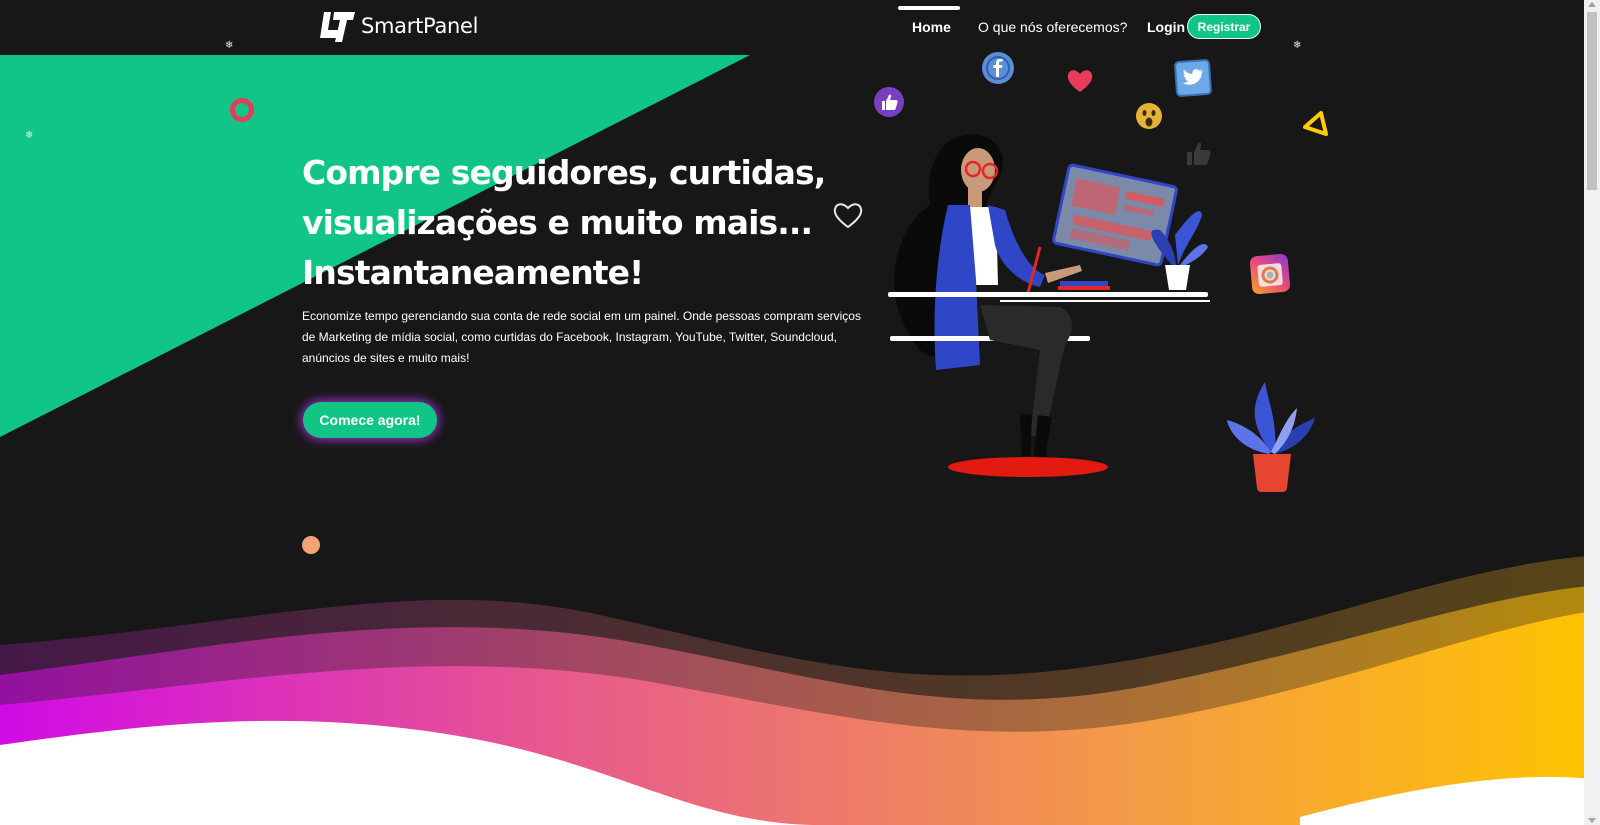 This screenshot has height=825, width=1600. What do you see at coordinates (311, 545) in the screenshot?
I see `dot-decoration` at bounding box center [311, 545].